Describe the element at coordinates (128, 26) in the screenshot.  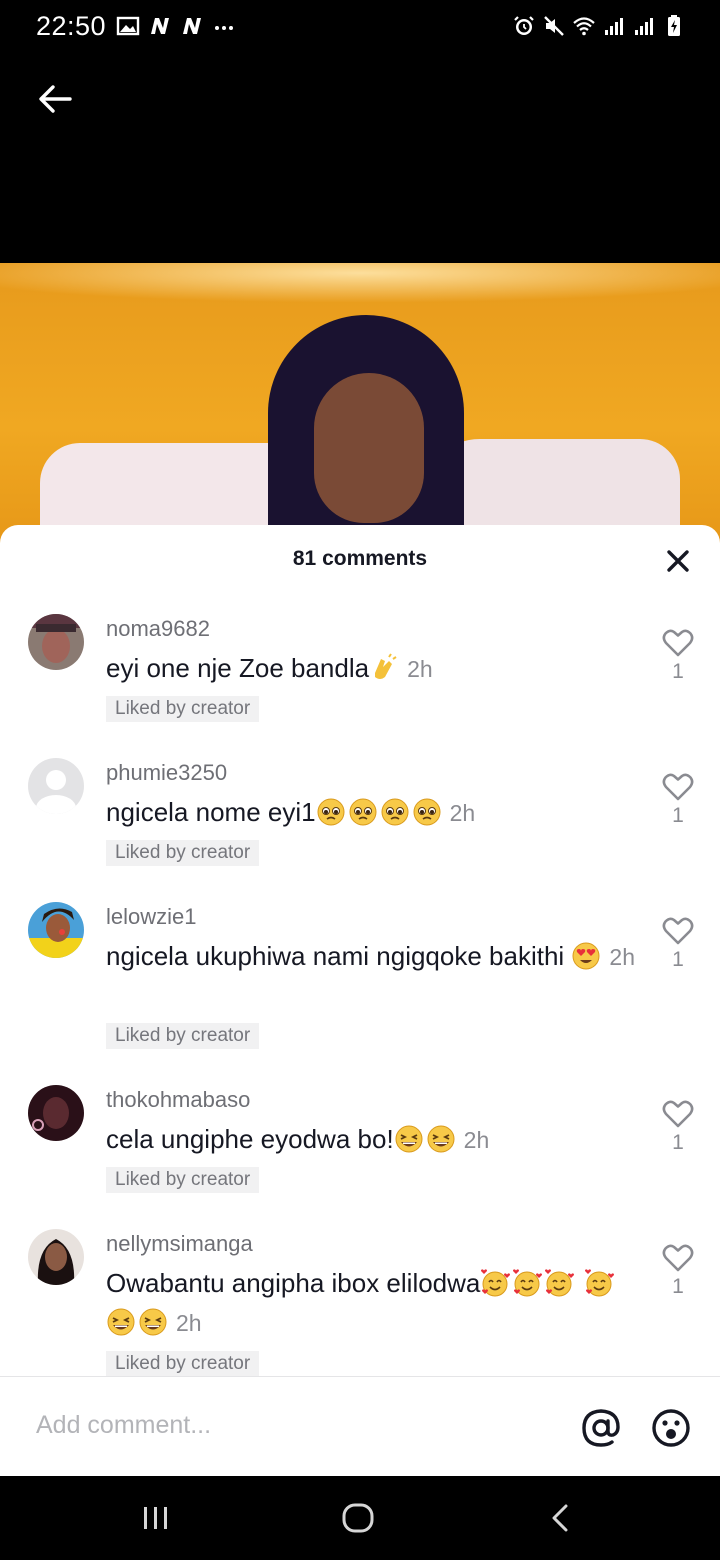
I see `image-icon` at that location.